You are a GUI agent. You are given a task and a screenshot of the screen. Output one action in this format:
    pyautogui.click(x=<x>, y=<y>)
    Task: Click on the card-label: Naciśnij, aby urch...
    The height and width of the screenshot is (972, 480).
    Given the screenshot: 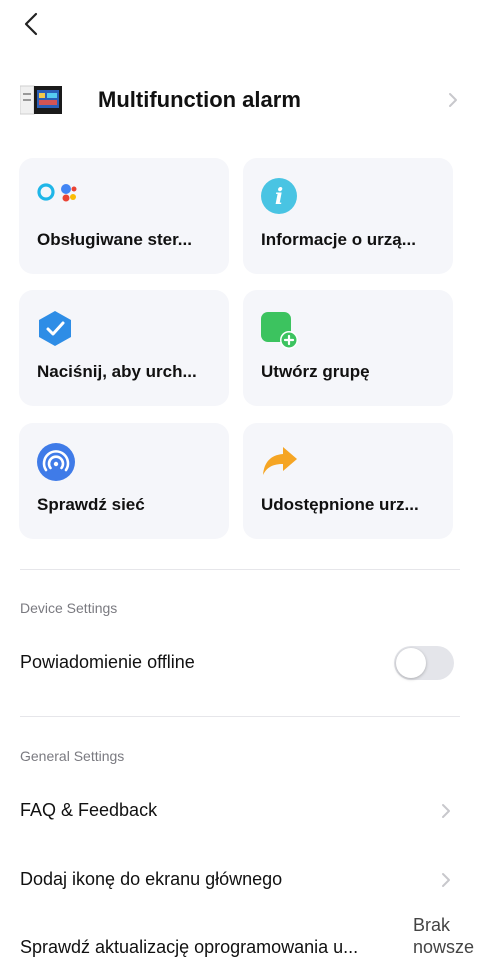 What is the action you would take?
    pyautogui.click(x=117, y=371)
    